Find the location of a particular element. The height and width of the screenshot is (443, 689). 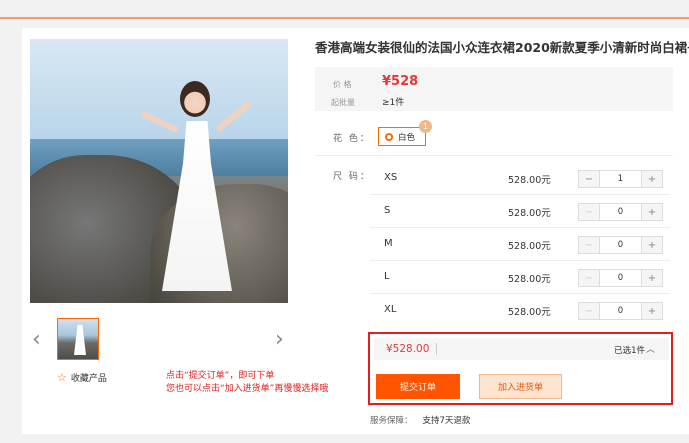

size-name: XS is located at coordinates (391, 177).